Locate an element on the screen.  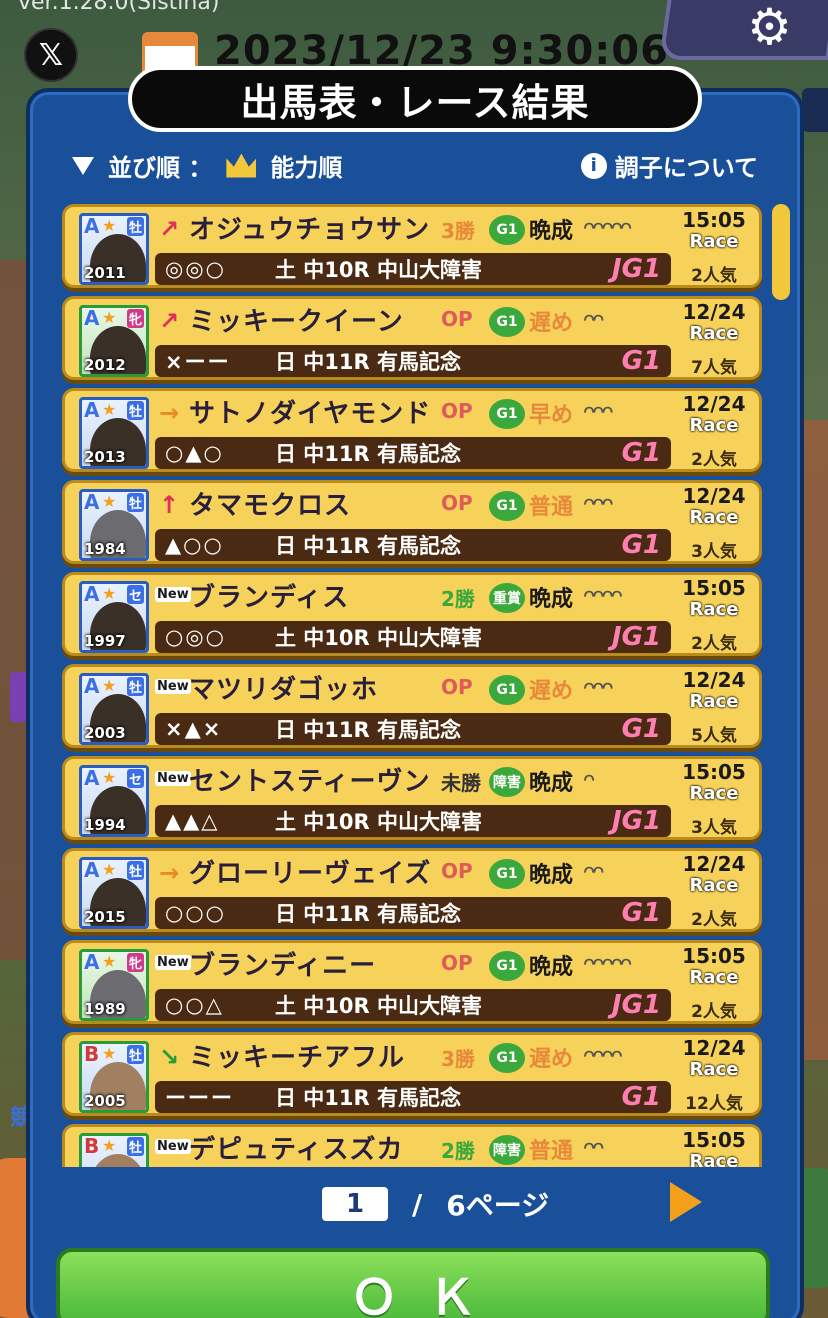
next-page-arrow-icon is located at coordinates (686, 1202).